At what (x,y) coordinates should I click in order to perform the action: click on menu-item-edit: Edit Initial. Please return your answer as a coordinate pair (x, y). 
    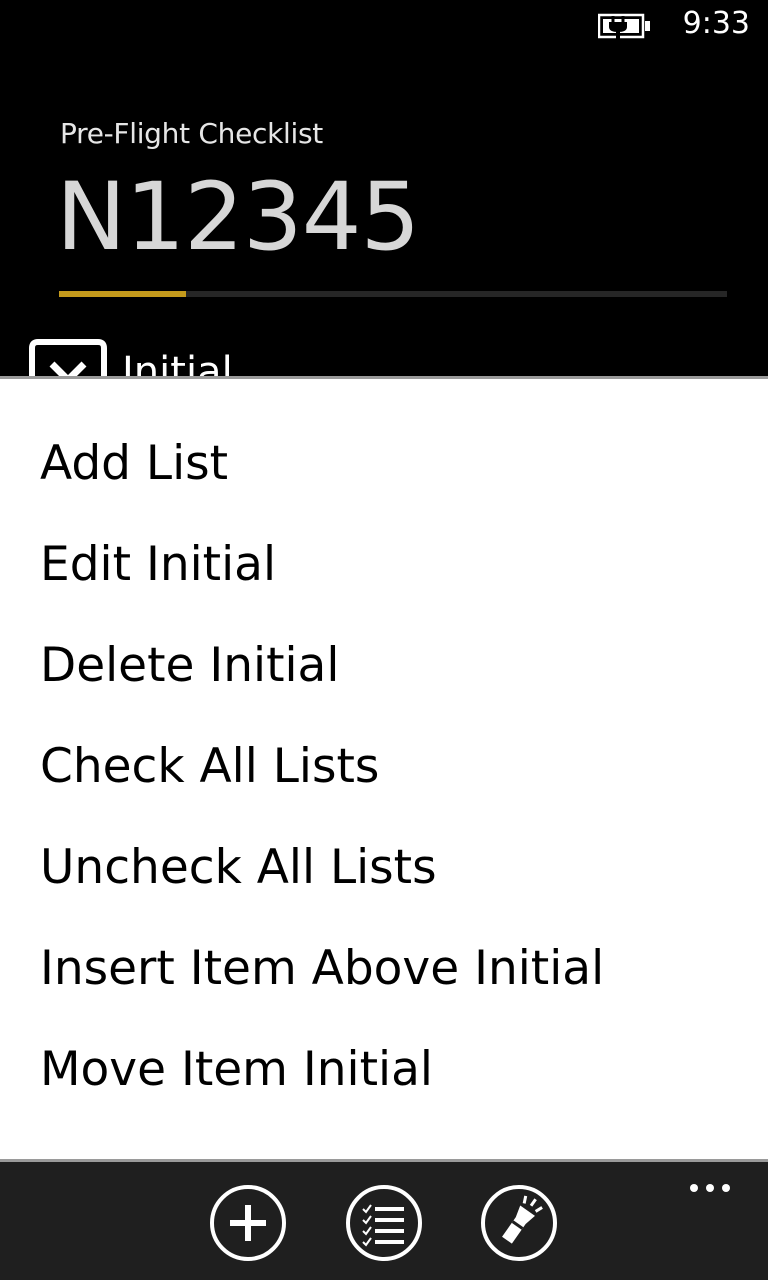
    Looking at the image, I should click on (384, 564).